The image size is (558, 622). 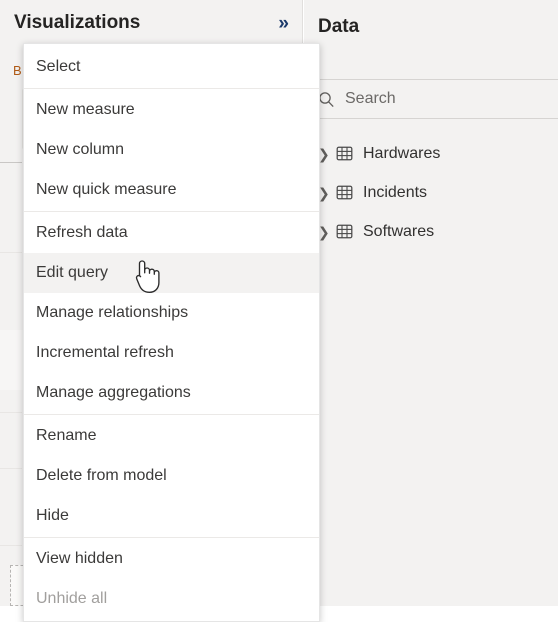 I want to click on search-icon, so click(x=326, y=99).